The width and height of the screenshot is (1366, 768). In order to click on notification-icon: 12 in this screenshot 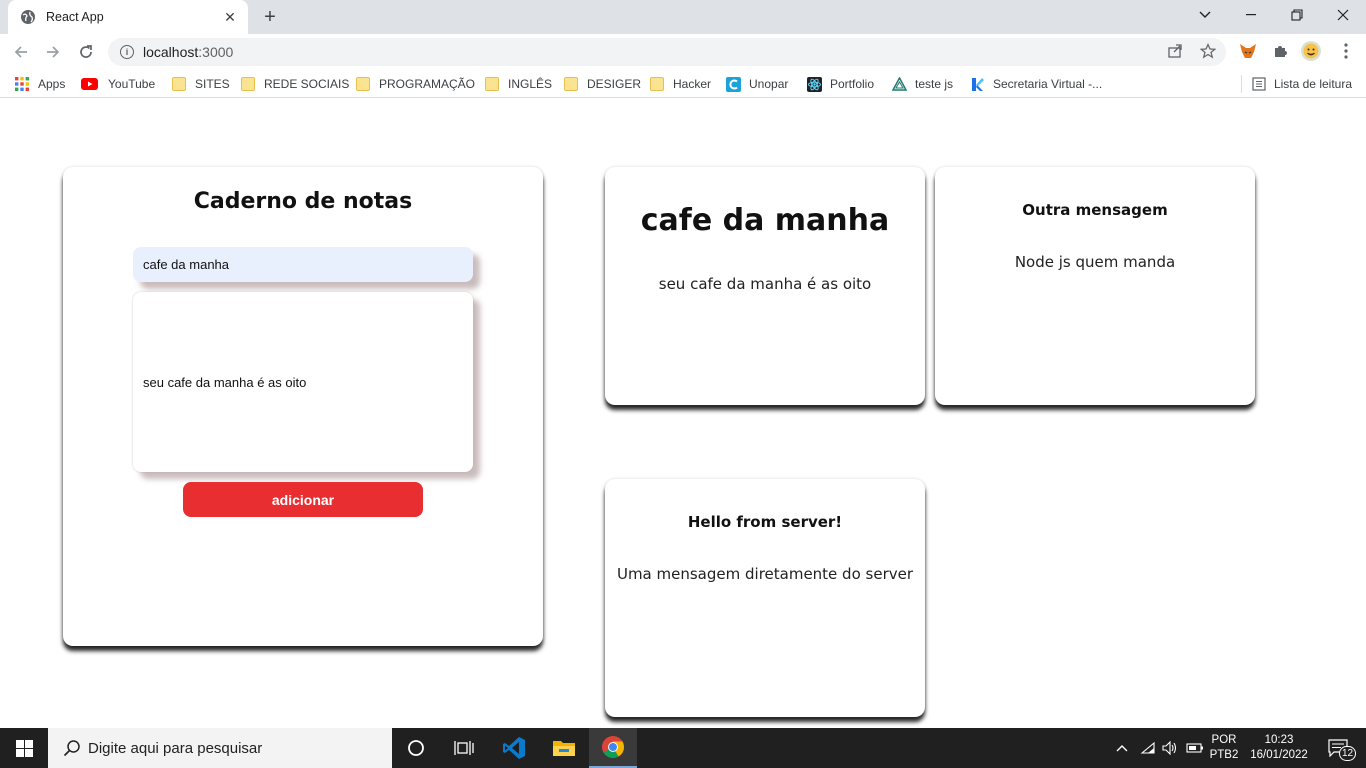, I will do `click(1342, 750)`.